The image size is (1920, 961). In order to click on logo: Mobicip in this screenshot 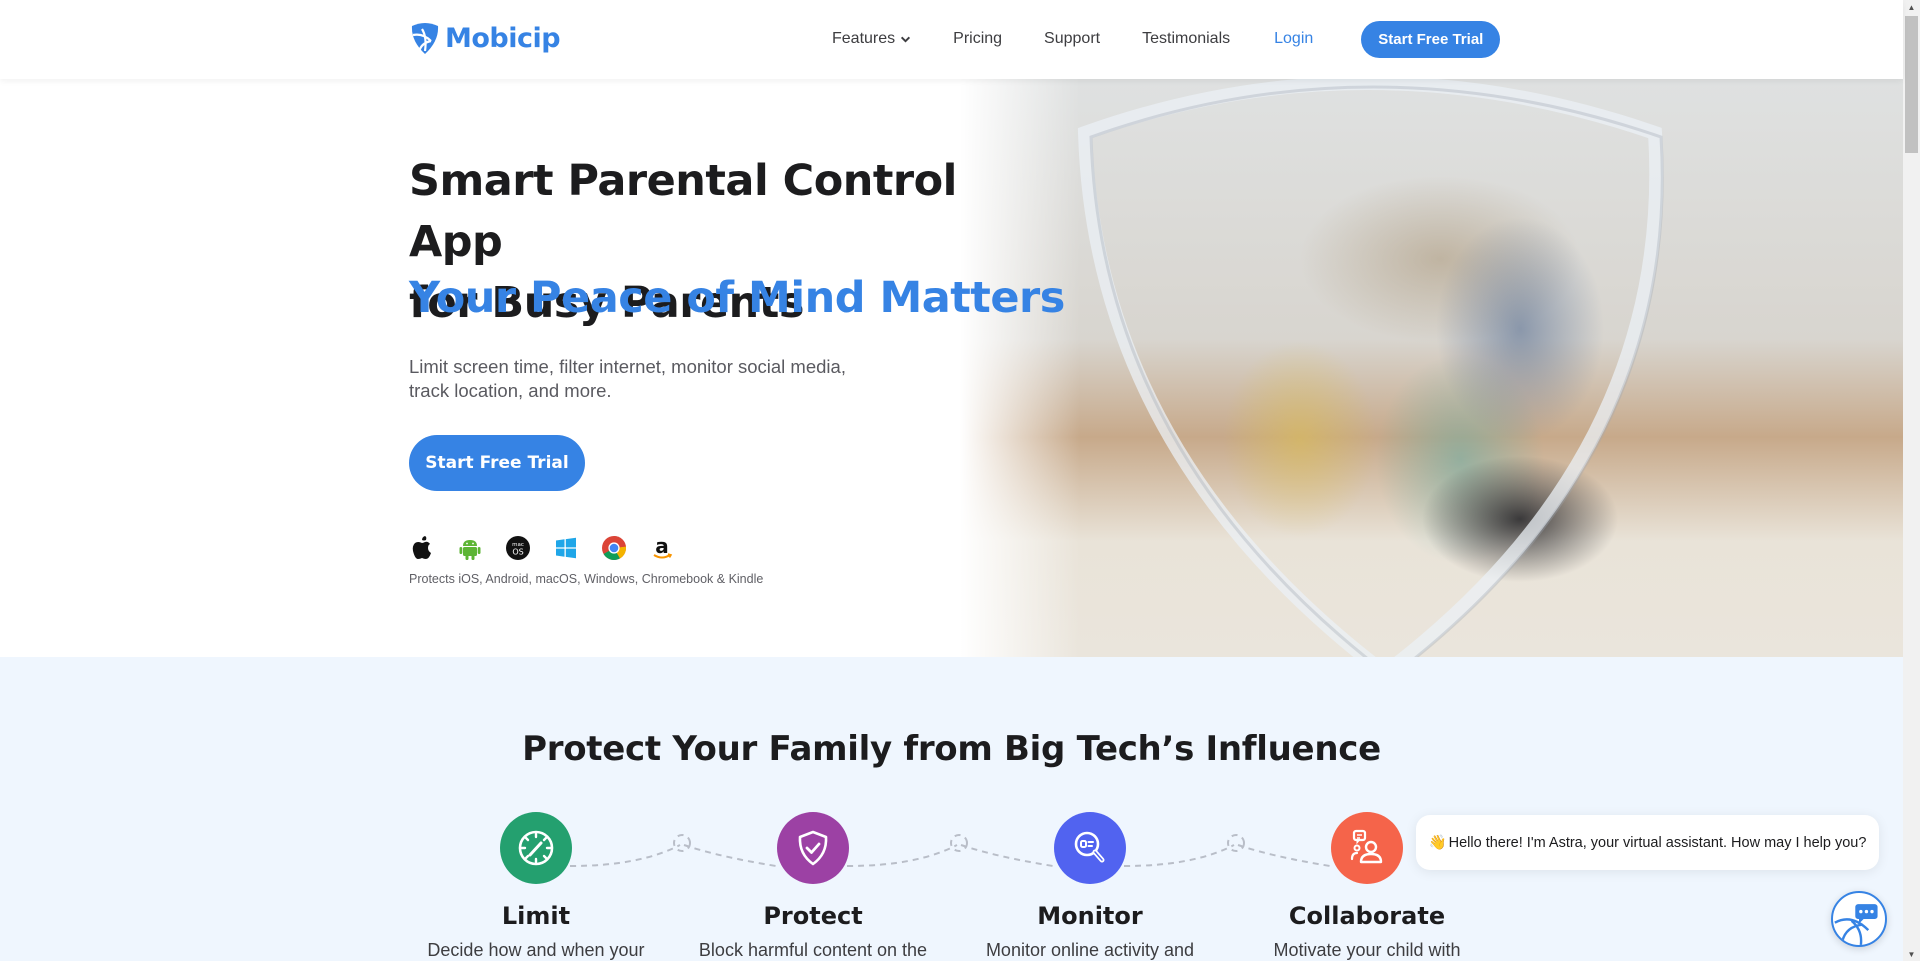, I will do `click(485, 38)`.